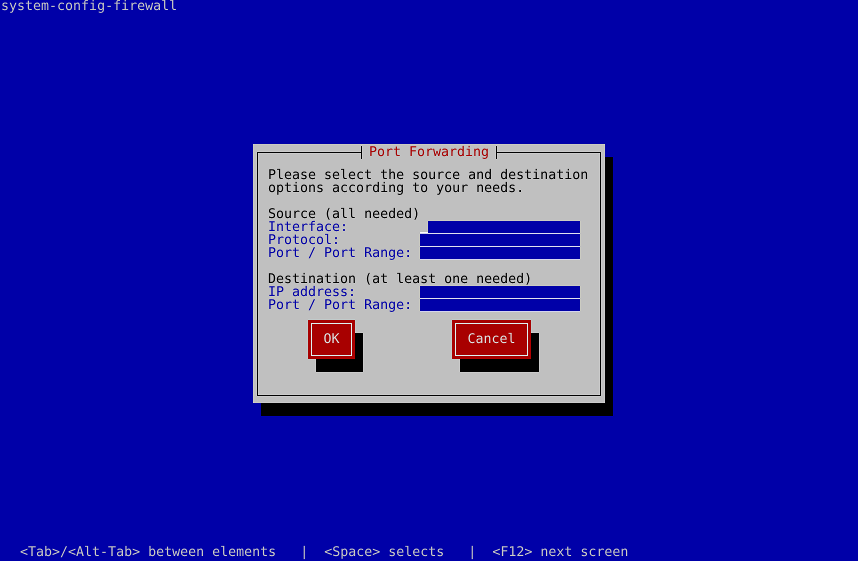  Describe the element at coordinates (331, 339) in the screenshot. I see `dialog-button: OK` at that location.